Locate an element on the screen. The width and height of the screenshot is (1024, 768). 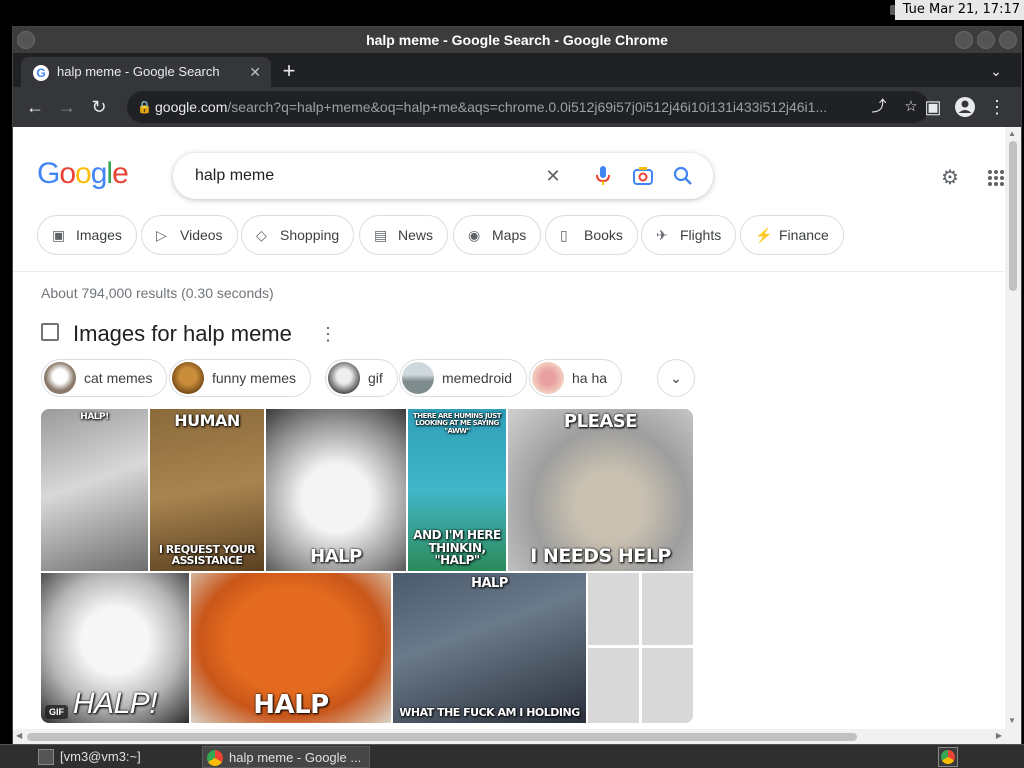
chip-shopping: ◇ Shopping is located at coordinates (298, 235).